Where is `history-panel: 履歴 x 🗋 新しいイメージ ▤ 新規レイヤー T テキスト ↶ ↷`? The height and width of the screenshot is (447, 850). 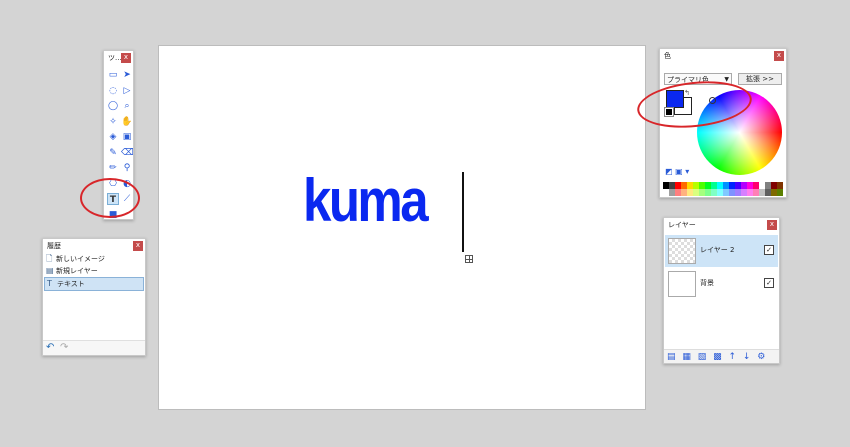
history-panel: 履歴 x 🗋 新しいイメージ ▤ 新規レイヤー T テキスト ↶ ↷ is located at coordinates (94, 297).